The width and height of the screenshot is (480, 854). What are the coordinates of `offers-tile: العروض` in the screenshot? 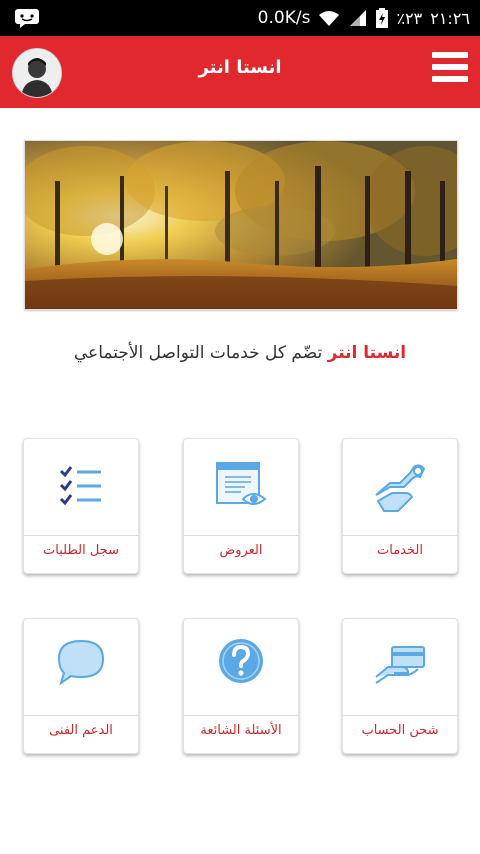 It's located at (241, 506).